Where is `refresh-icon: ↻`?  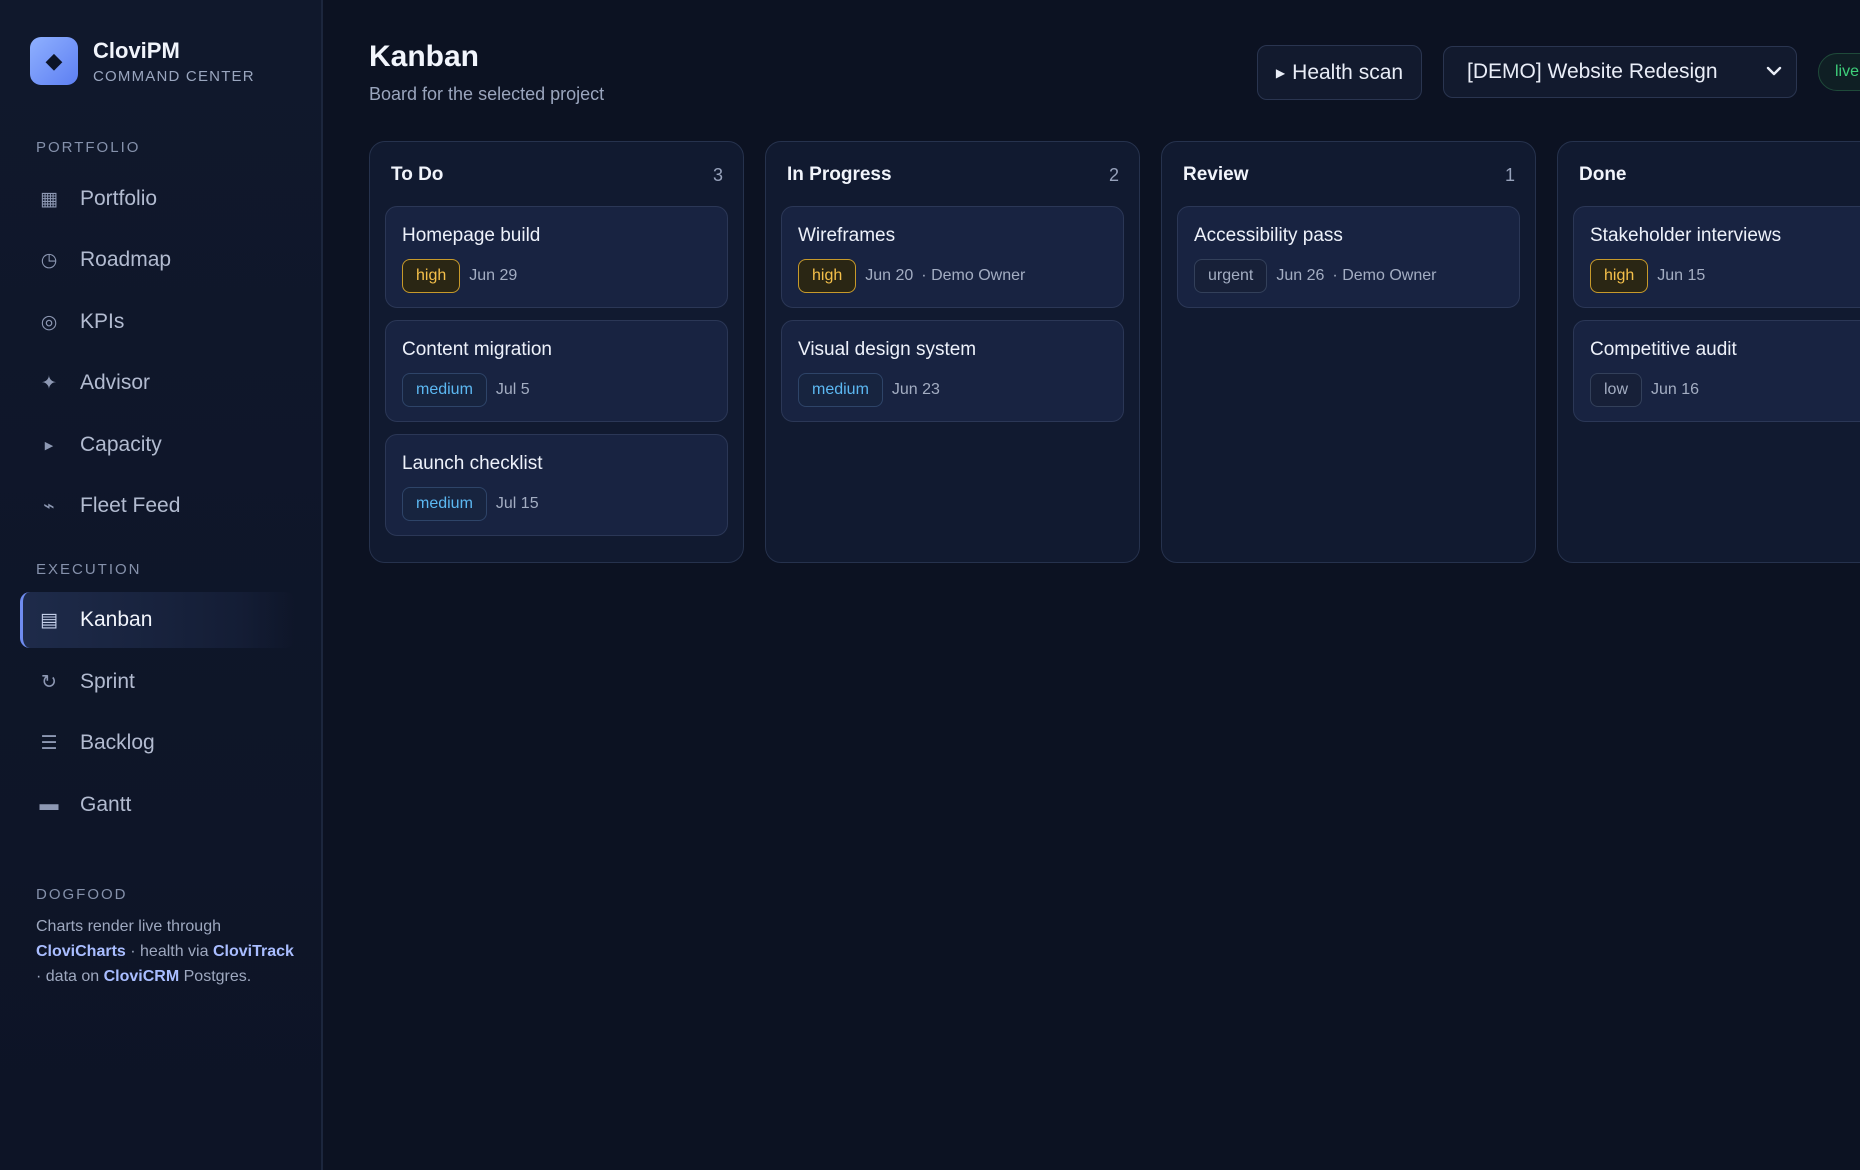
refresh-icon: ↻ is located at coordinates (49, 682).